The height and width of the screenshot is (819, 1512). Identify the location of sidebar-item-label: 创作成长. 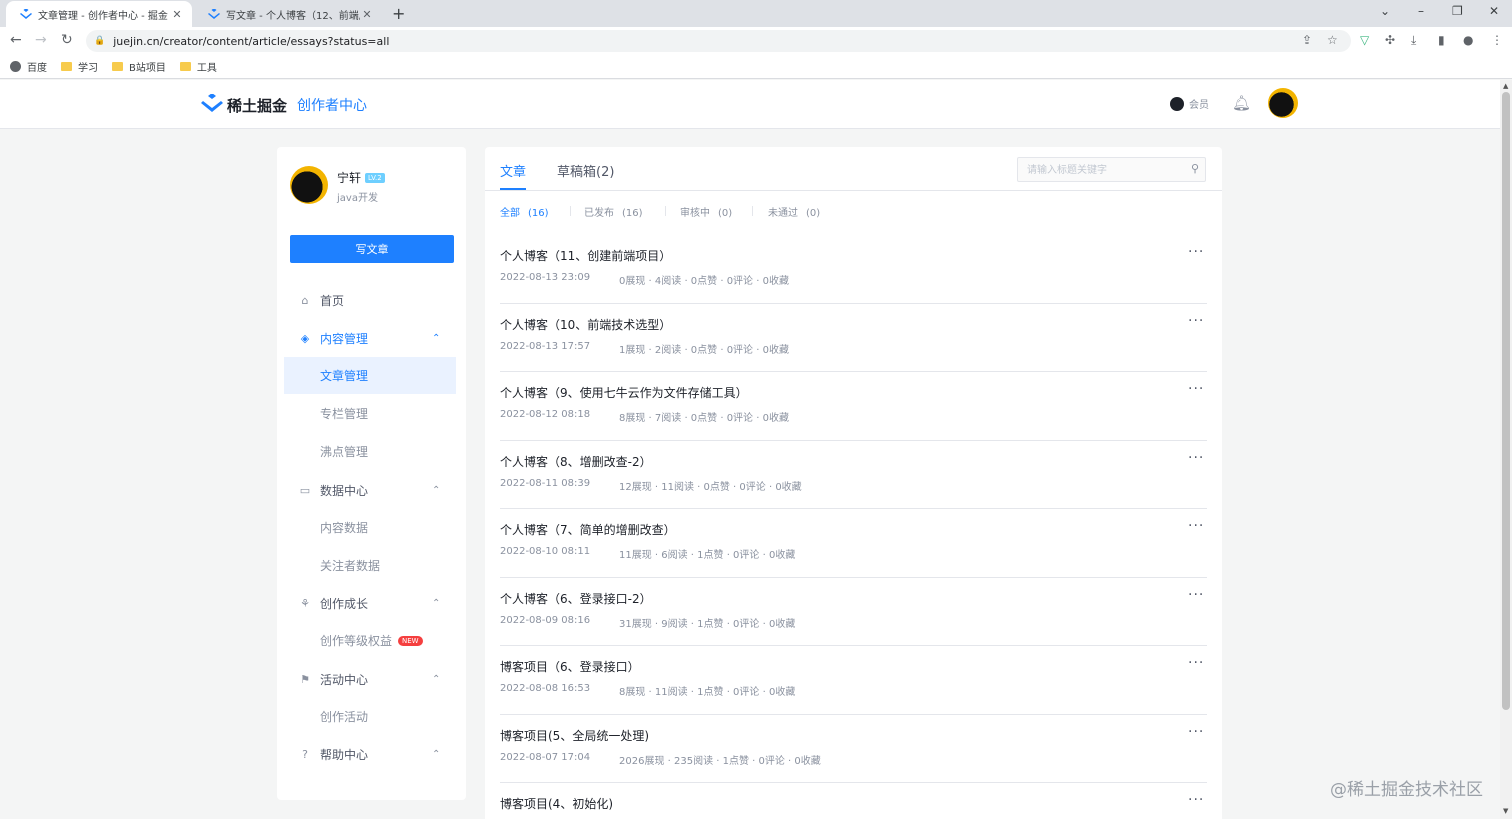
(344, 603).